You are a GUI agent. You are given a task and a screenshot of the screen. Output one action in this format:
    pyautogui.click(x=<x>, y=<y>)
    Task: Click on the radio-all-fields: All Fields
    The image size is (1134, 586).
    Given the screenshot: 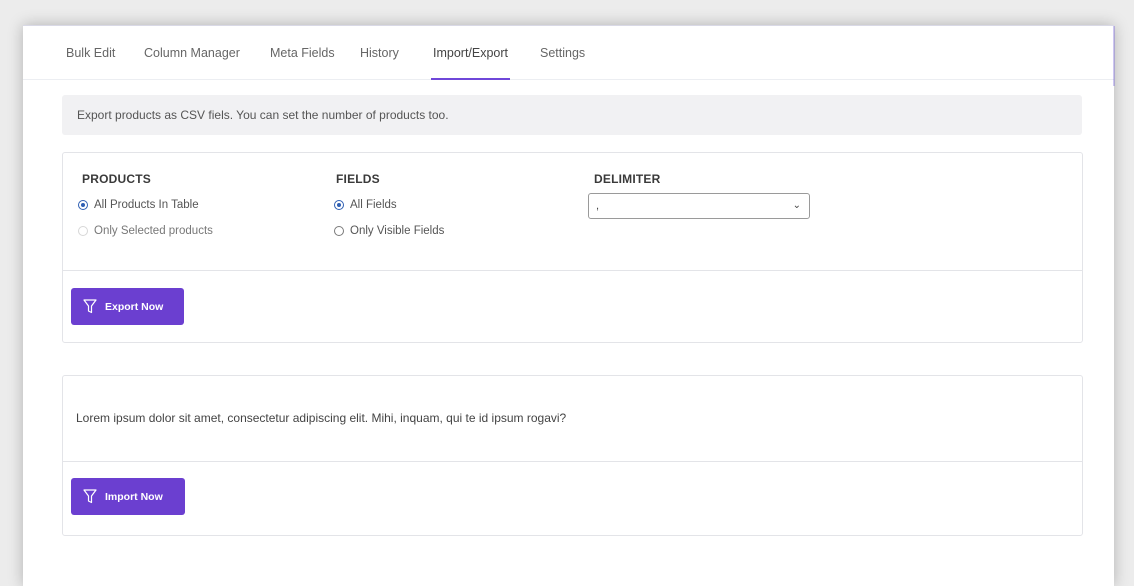 What is the action you would take?
    pyautogui.click(x=365, y=205)
    